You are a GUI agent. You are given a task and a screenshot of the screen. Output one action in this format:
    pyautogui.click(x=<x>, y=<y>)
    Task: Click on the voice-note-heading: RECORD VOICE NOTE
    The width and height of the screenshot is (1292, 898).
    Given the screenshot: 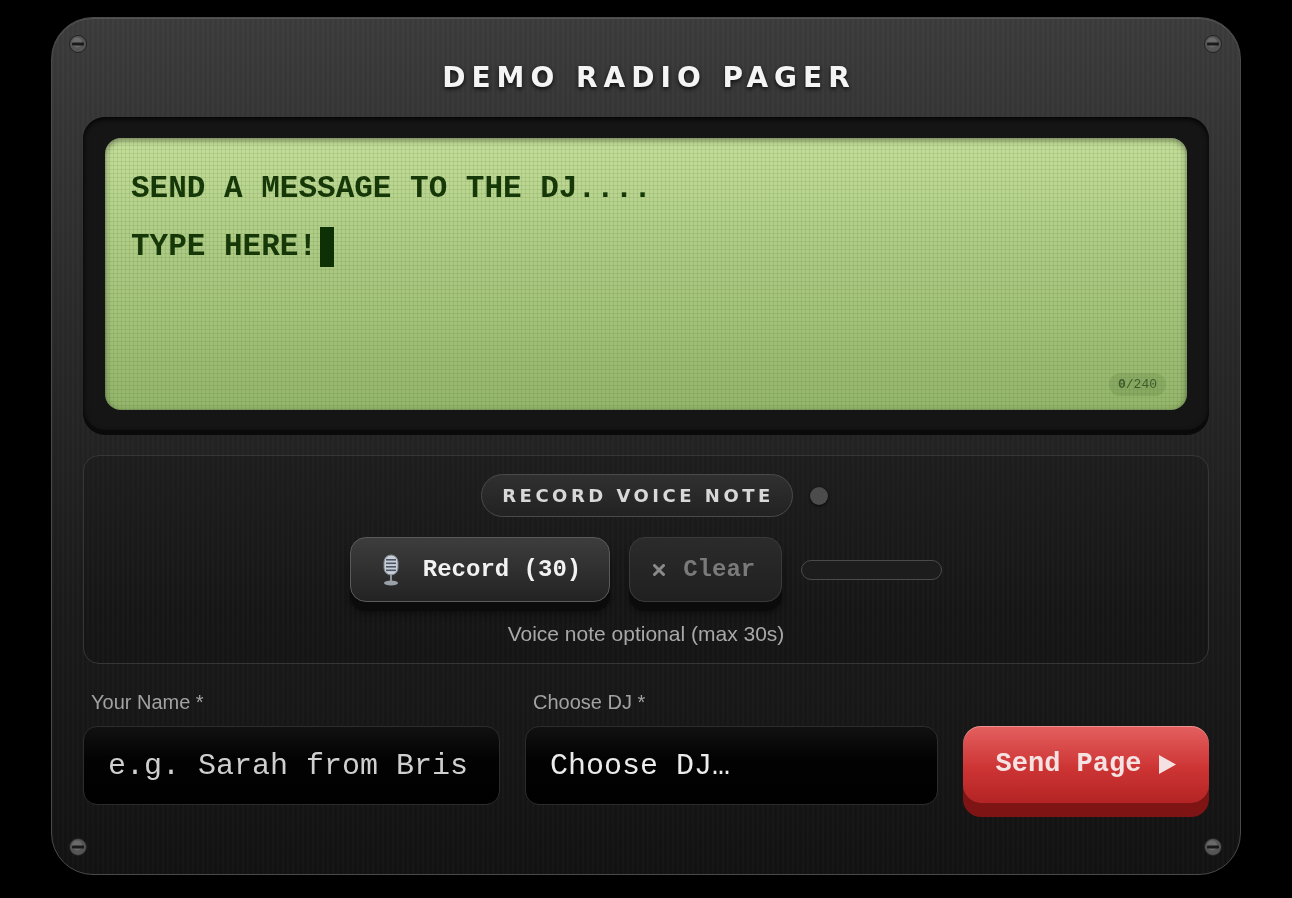 What is the action you would take?
    pyautogui.click(x=637, y=495)
    